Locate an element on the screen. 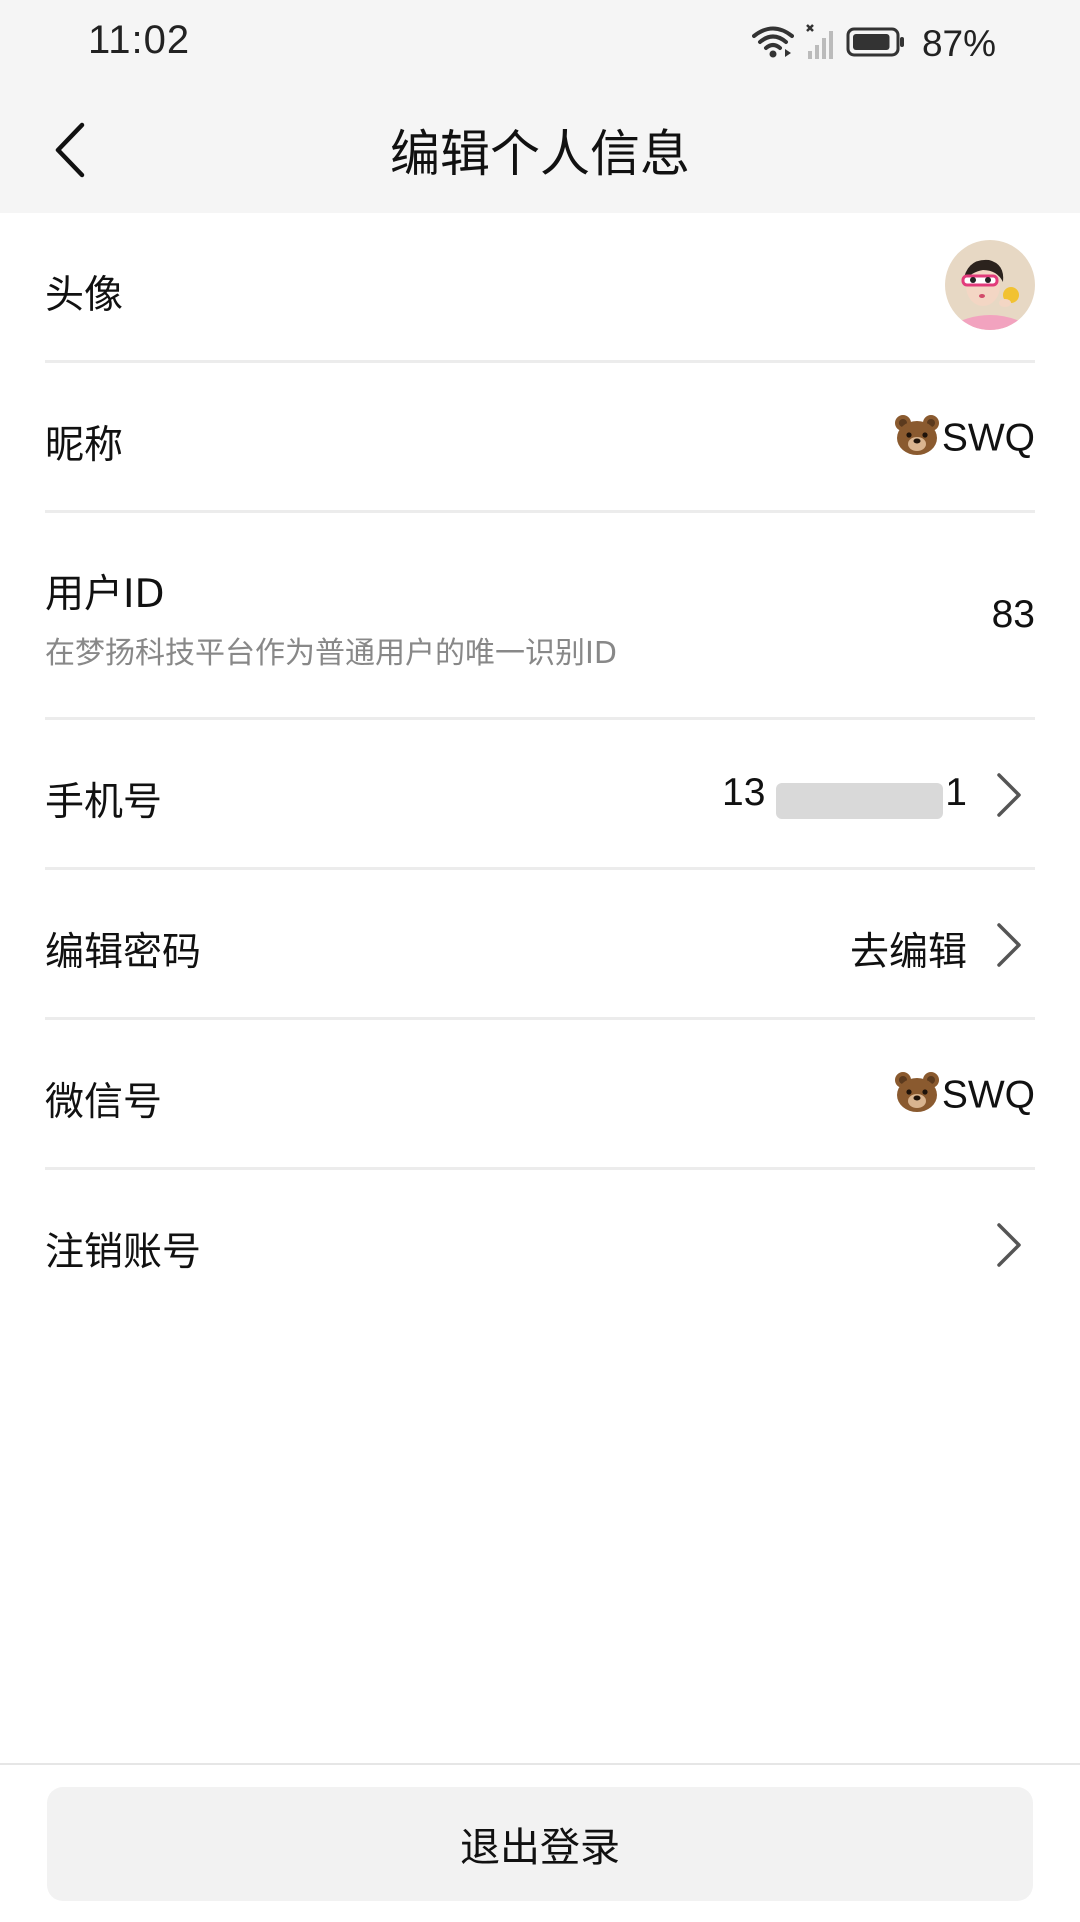 The height and width of the screenshot is (1922, 1080). wifi-icon is located at coordinates (772, 44).